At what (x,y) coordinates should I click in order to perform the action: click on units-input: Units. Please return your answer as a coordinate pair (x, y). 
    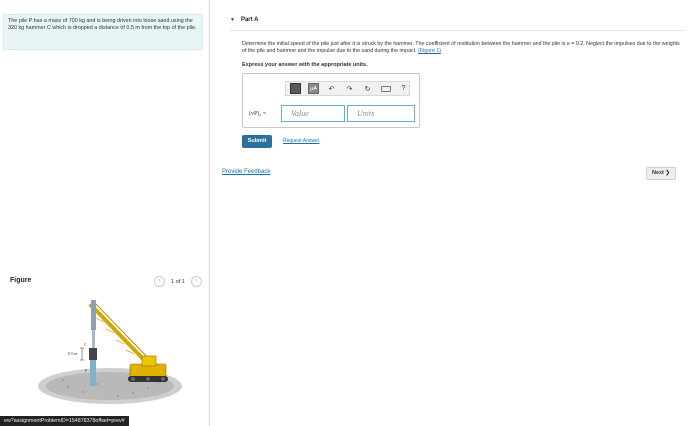
    Looking at the image, I should click on (381, 113).